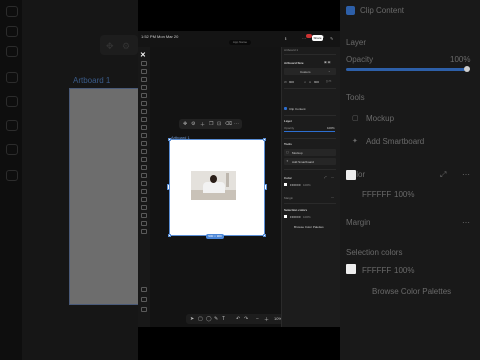 This screenshot has width=480, height=360. Describe the element at coordinates (285, 216) in the screenshot. I see `selection-swatch` at that location.